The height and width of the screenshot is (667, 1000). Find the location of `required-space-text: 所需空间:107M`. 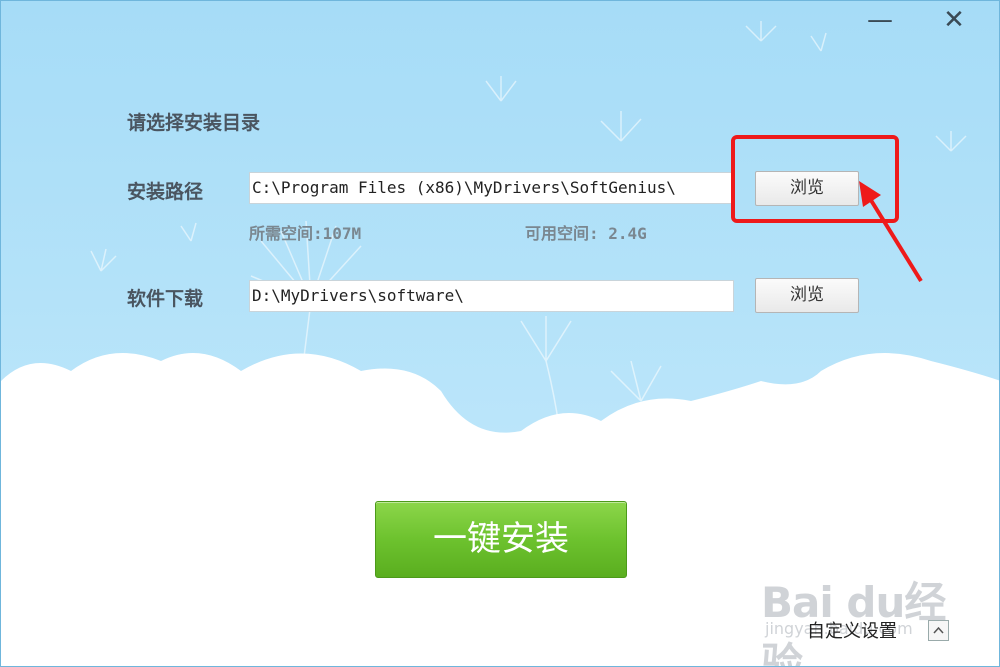

required-space-text: 所需空间:107M is located at coordinates (305, 233).